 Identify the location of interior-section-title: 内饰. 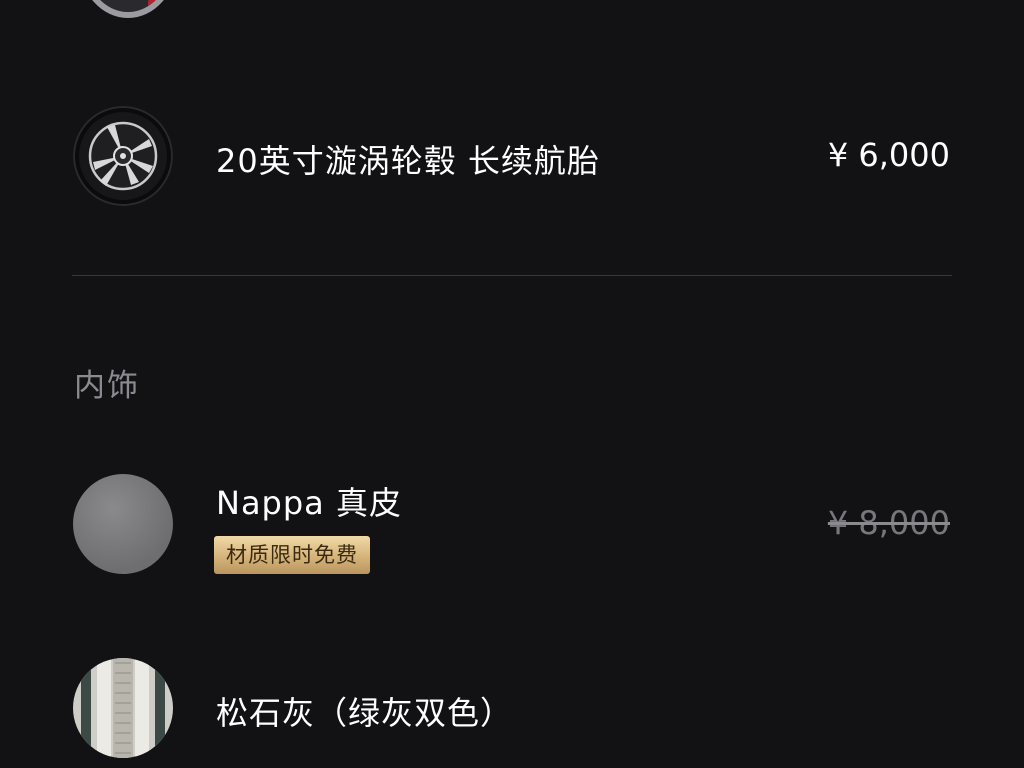
(107, 386).